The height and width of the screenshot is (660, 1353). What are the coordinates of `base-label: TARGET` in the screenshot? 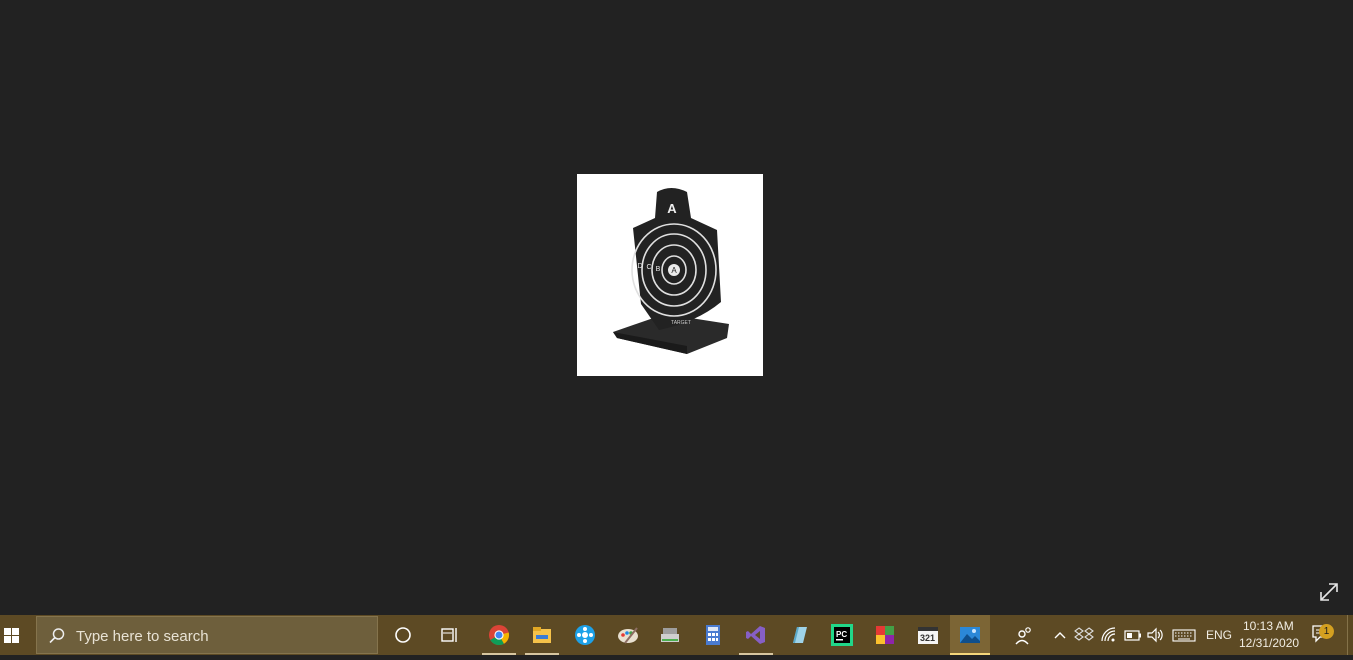 It's located at (681, 323).